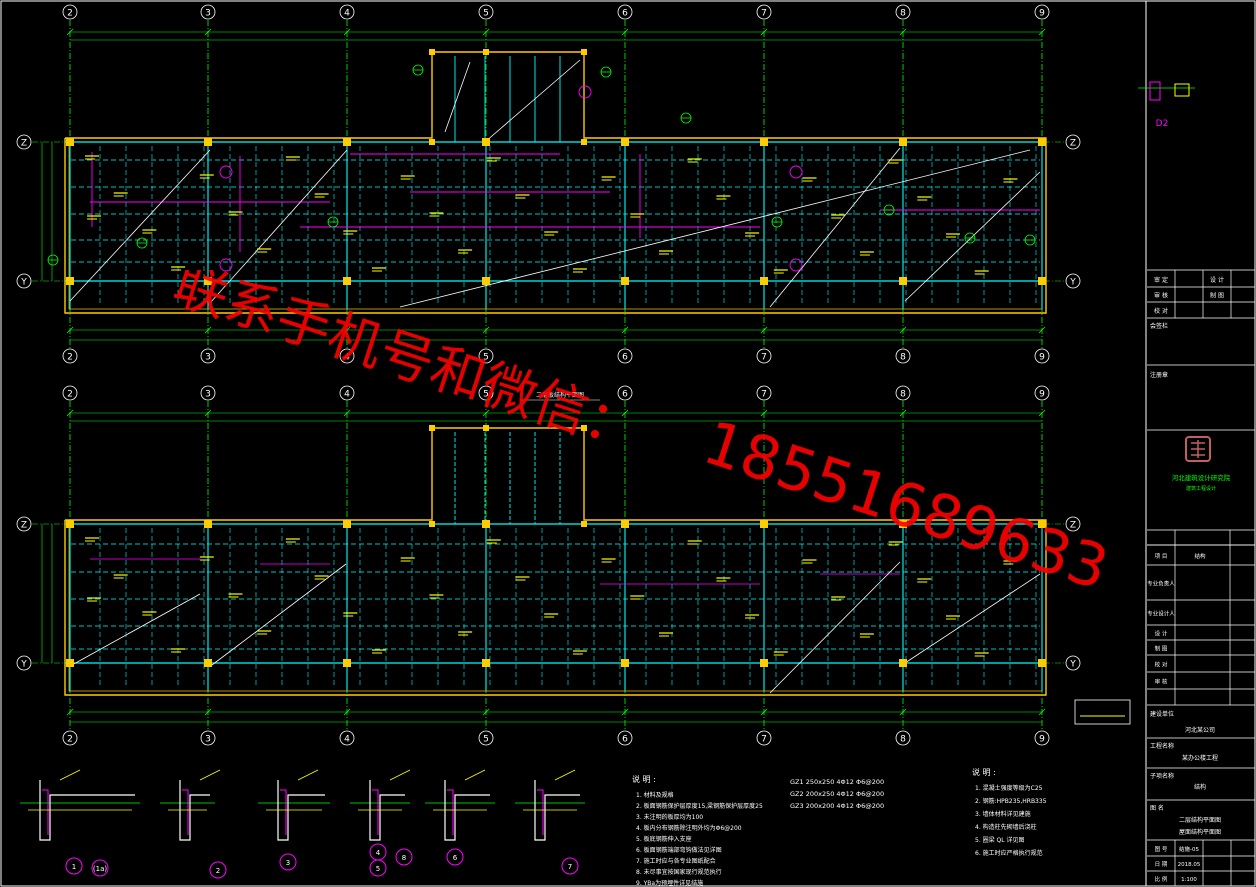 The width and height of the screenshot is (1256, 887). What do you see at coordinates (837, 782) in the screenshot?
I see `gz-spec-1: GZ1 250x250 4Φ12 Φ6@200` at bounding box center [837, 782].